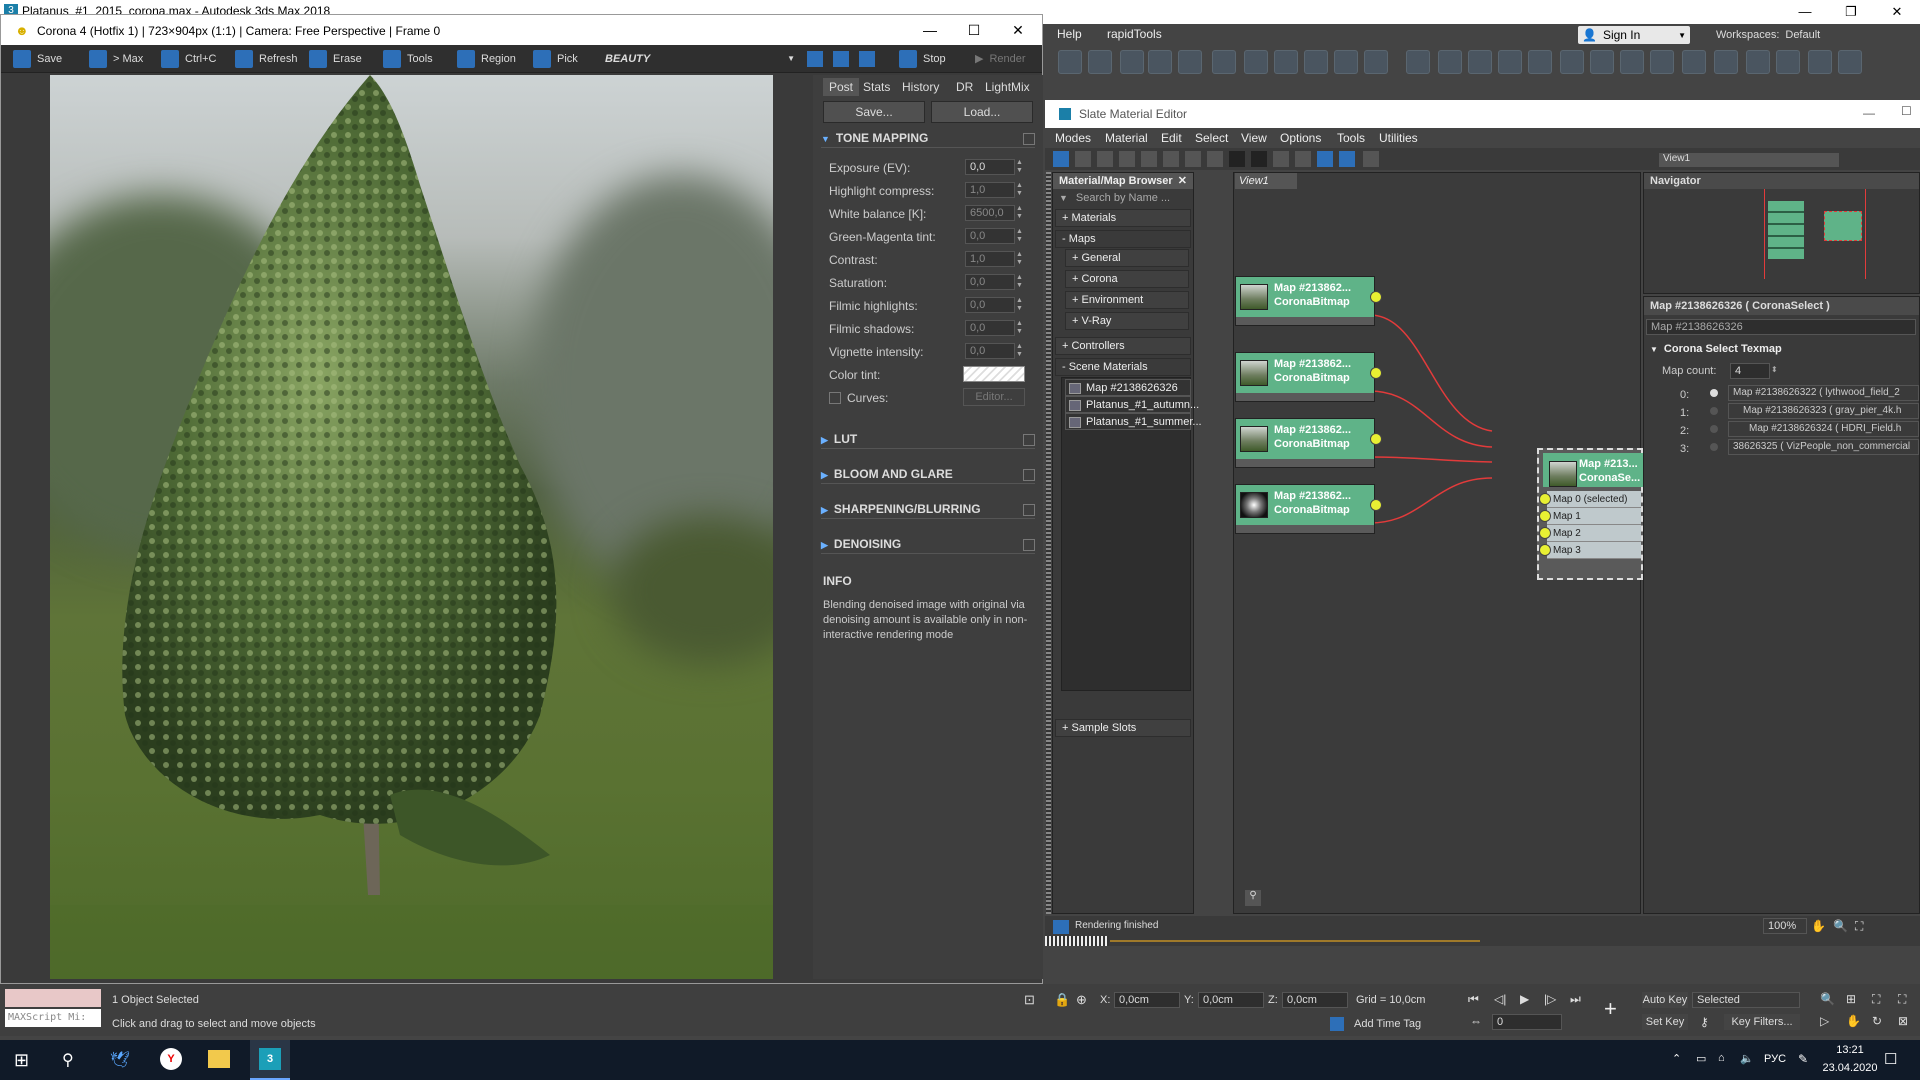 The image size is (1920, 1080). What do you see at coordinates (990, 328) in the screenshot?
I see `filmic-shadows-field: 0,0` at bounding box center [990, 328].